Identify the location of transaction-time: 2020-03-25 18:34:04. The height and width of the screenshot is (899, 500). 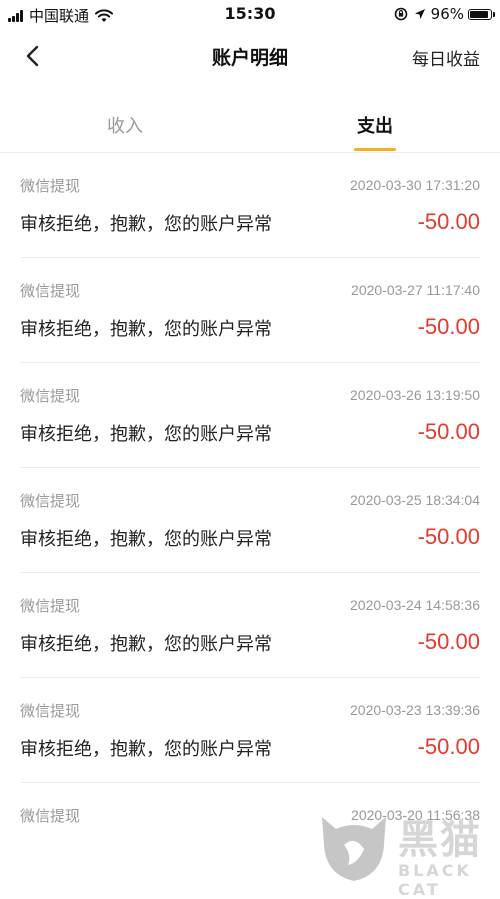
(415, 500).